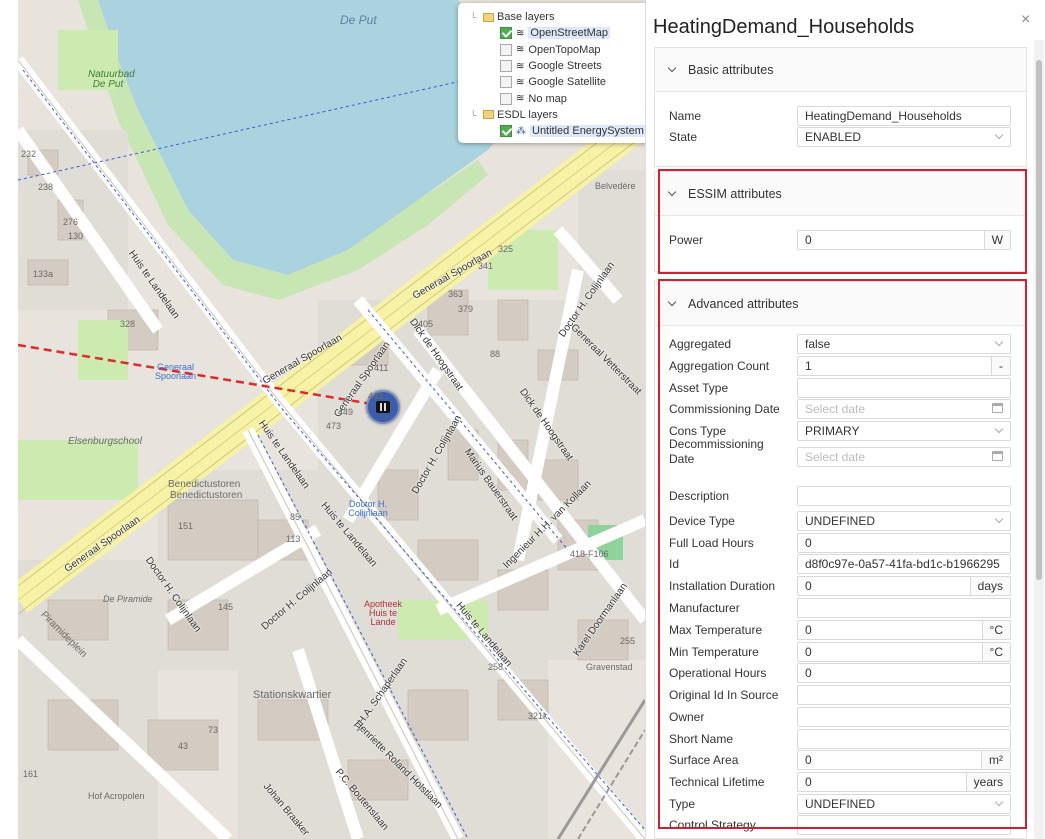 Image resolution: width=1045 pixels, height=839 pixels. I want to click on number-input-with-unit: 1-, so click(904, 366).